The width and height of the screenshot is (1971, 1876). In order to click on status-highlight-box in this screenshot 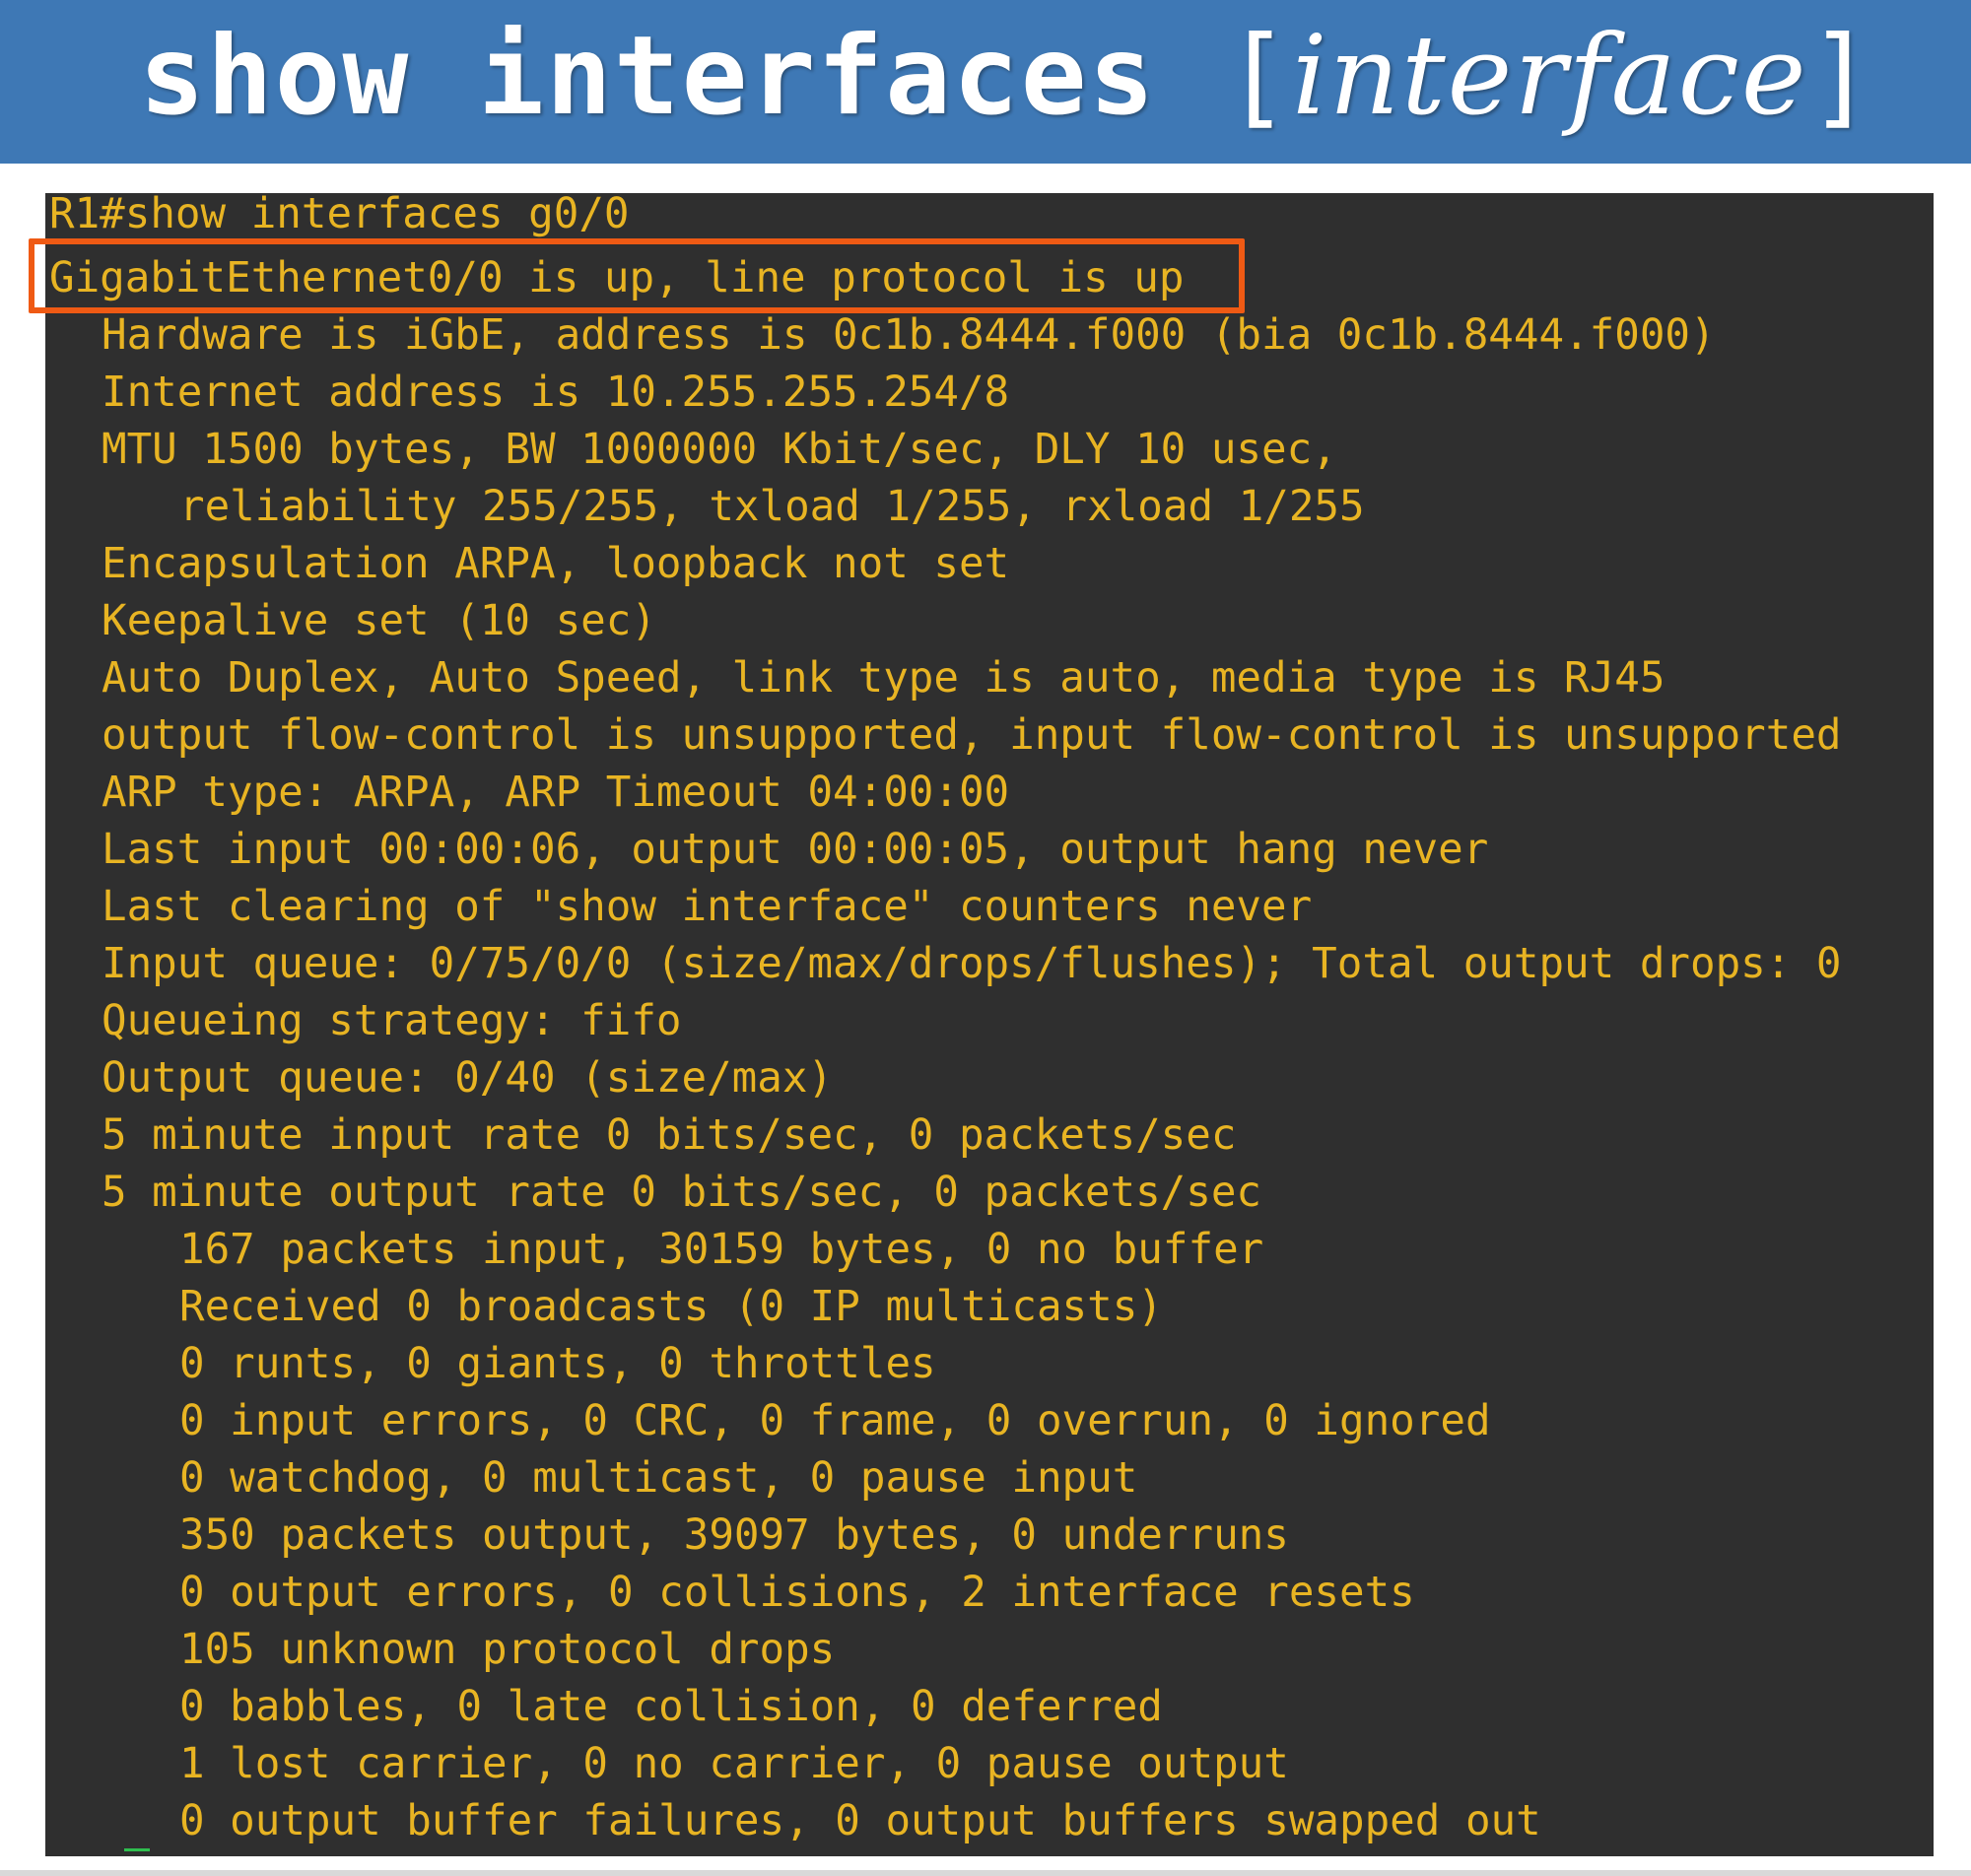, I will do `click(637, 276)`.